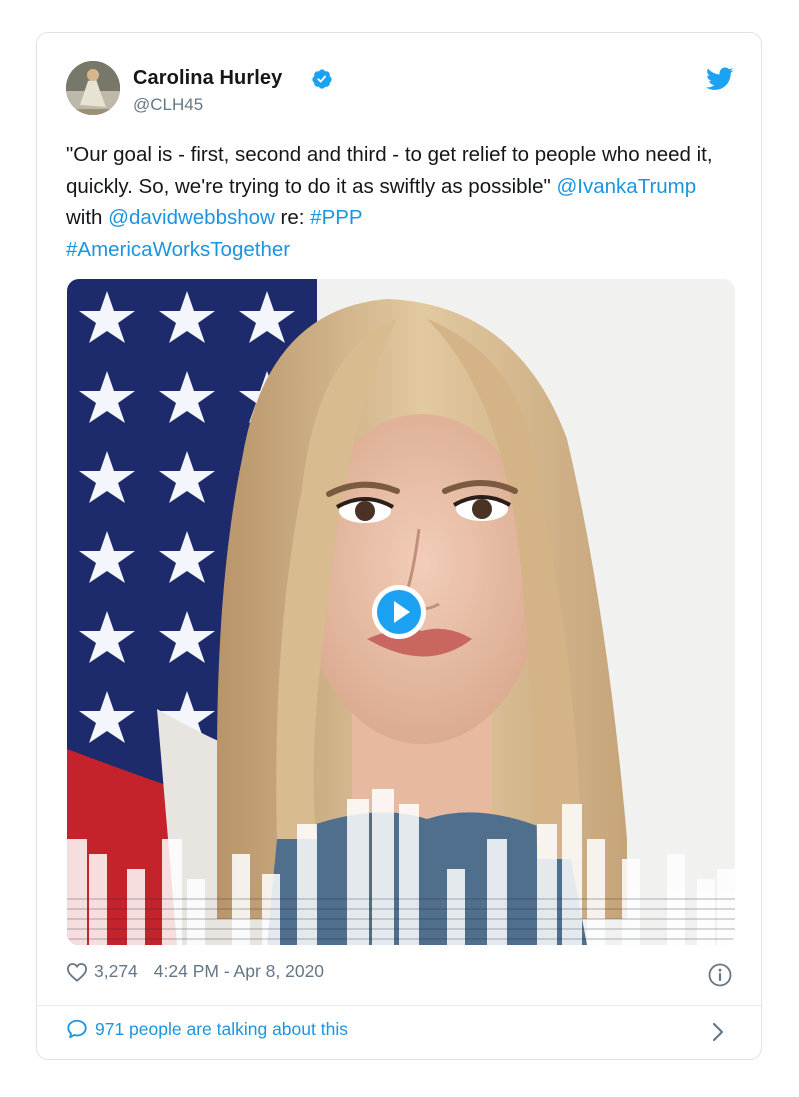 Image resolution: width=799 pixels, height=1097 pixels. What do you see at coordinates (399, 612) in the screenshot?
I see `play-icon` at bounding box center [399, 612].